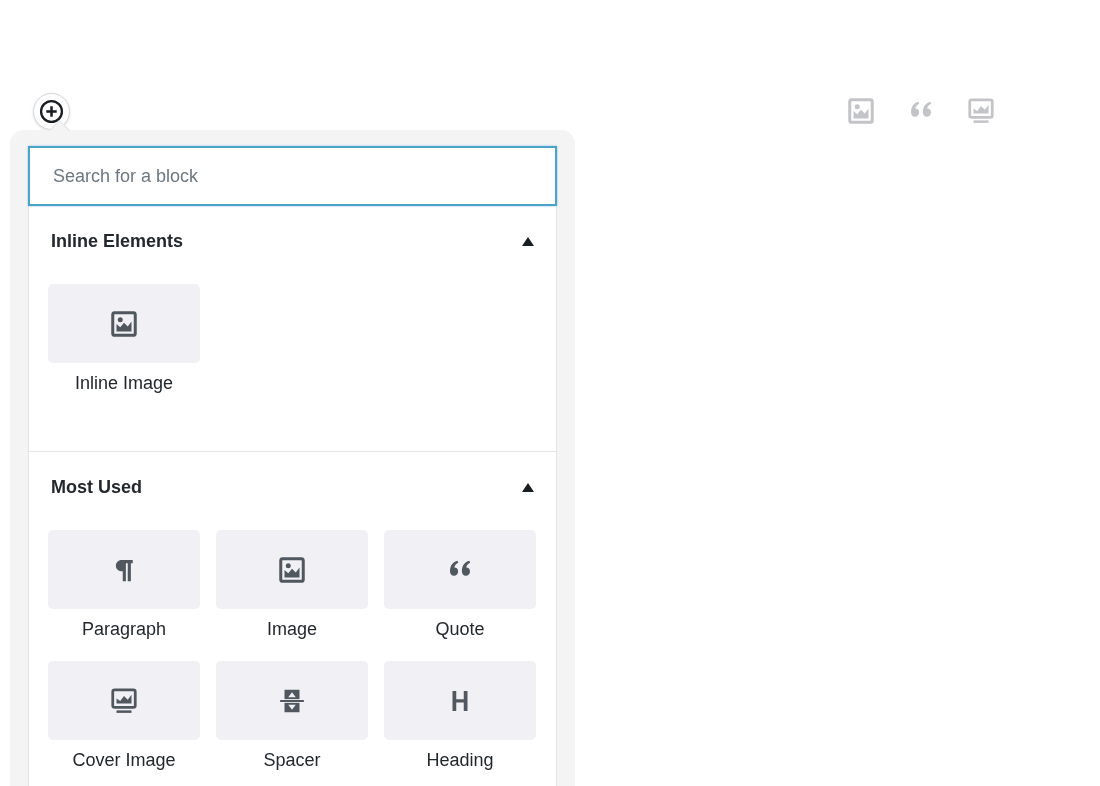  I want to click on section-title: Inline Elements, so click(117, 241).